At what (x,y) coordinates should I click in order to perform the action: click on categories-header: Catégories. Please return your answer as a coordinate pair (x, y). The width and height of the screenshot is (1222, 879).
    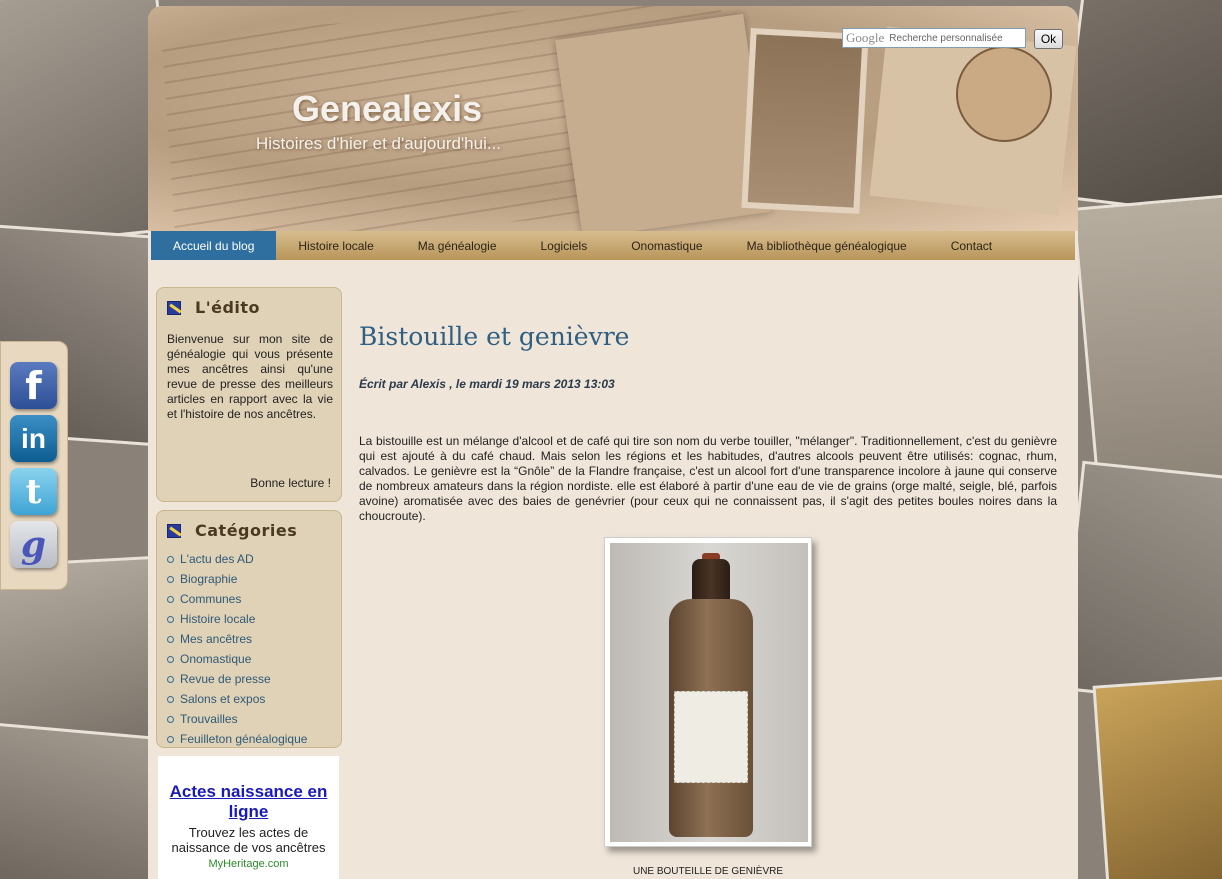
    Looking at the image, I should click on (232, 530).